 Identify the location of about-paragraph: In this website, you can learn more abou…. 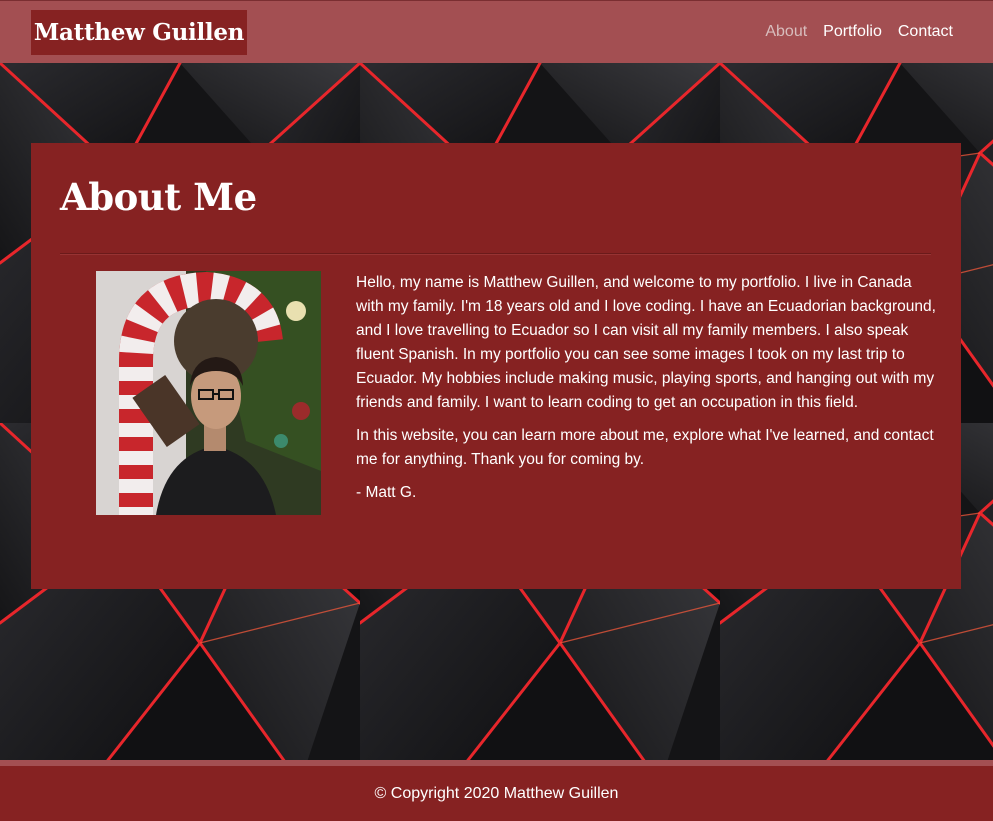
(645, 447).